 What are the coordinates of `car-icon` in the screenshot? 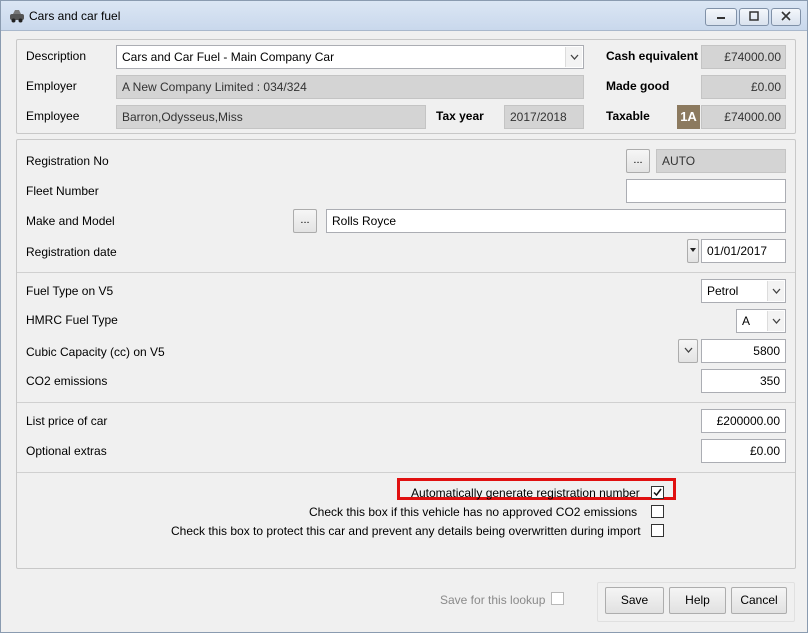 It's located at (17, 16).